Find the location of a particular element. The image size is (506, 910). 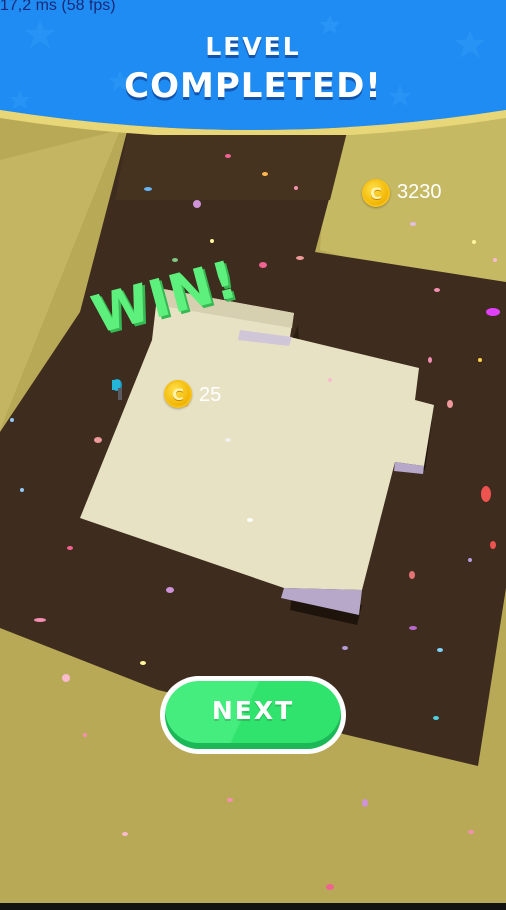

total-coins-count: 3230 is located at coordinates (419, 192).